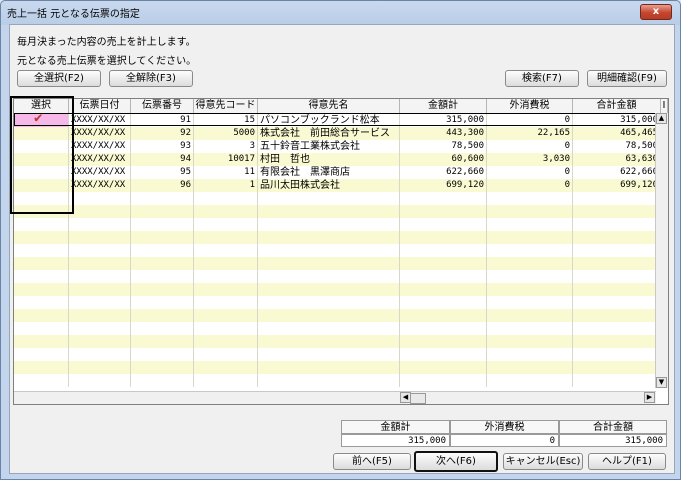  Describe the element at coordinates (627, 461) in the screenshot. I see `help-button: ヘルプ(F1)` at that location.